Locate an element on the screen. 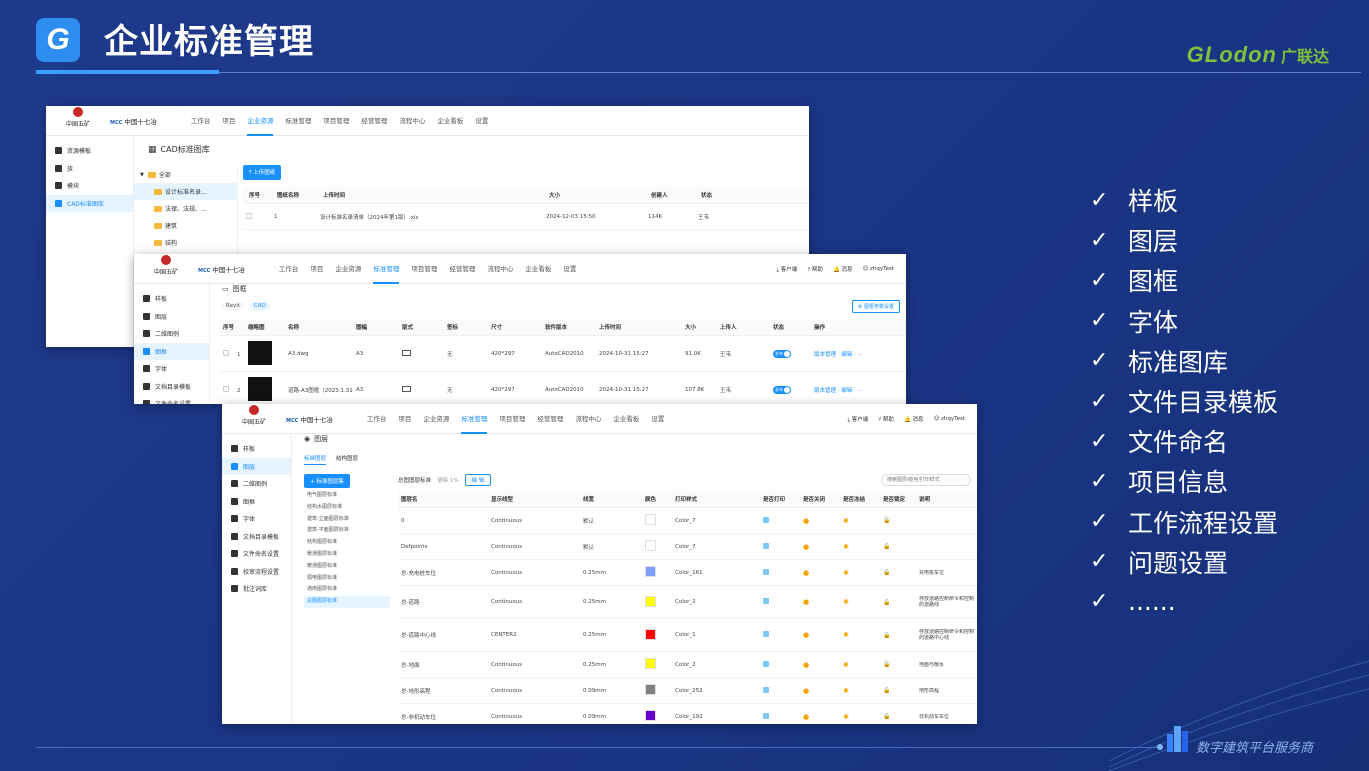 The image size is (1369, 771). tab: 结构图层 is located at coordinates (347, 459).